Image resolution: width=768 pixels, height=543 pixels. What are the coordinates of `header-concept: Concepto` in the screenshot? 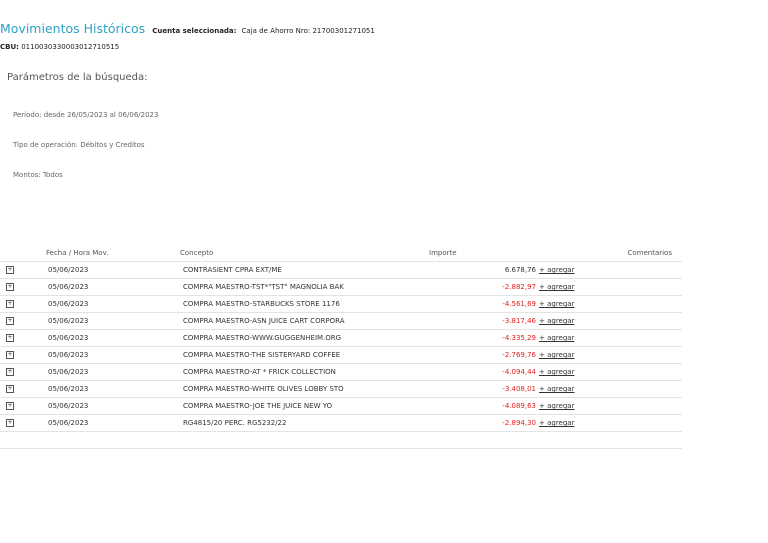 It's located at (197, 253).